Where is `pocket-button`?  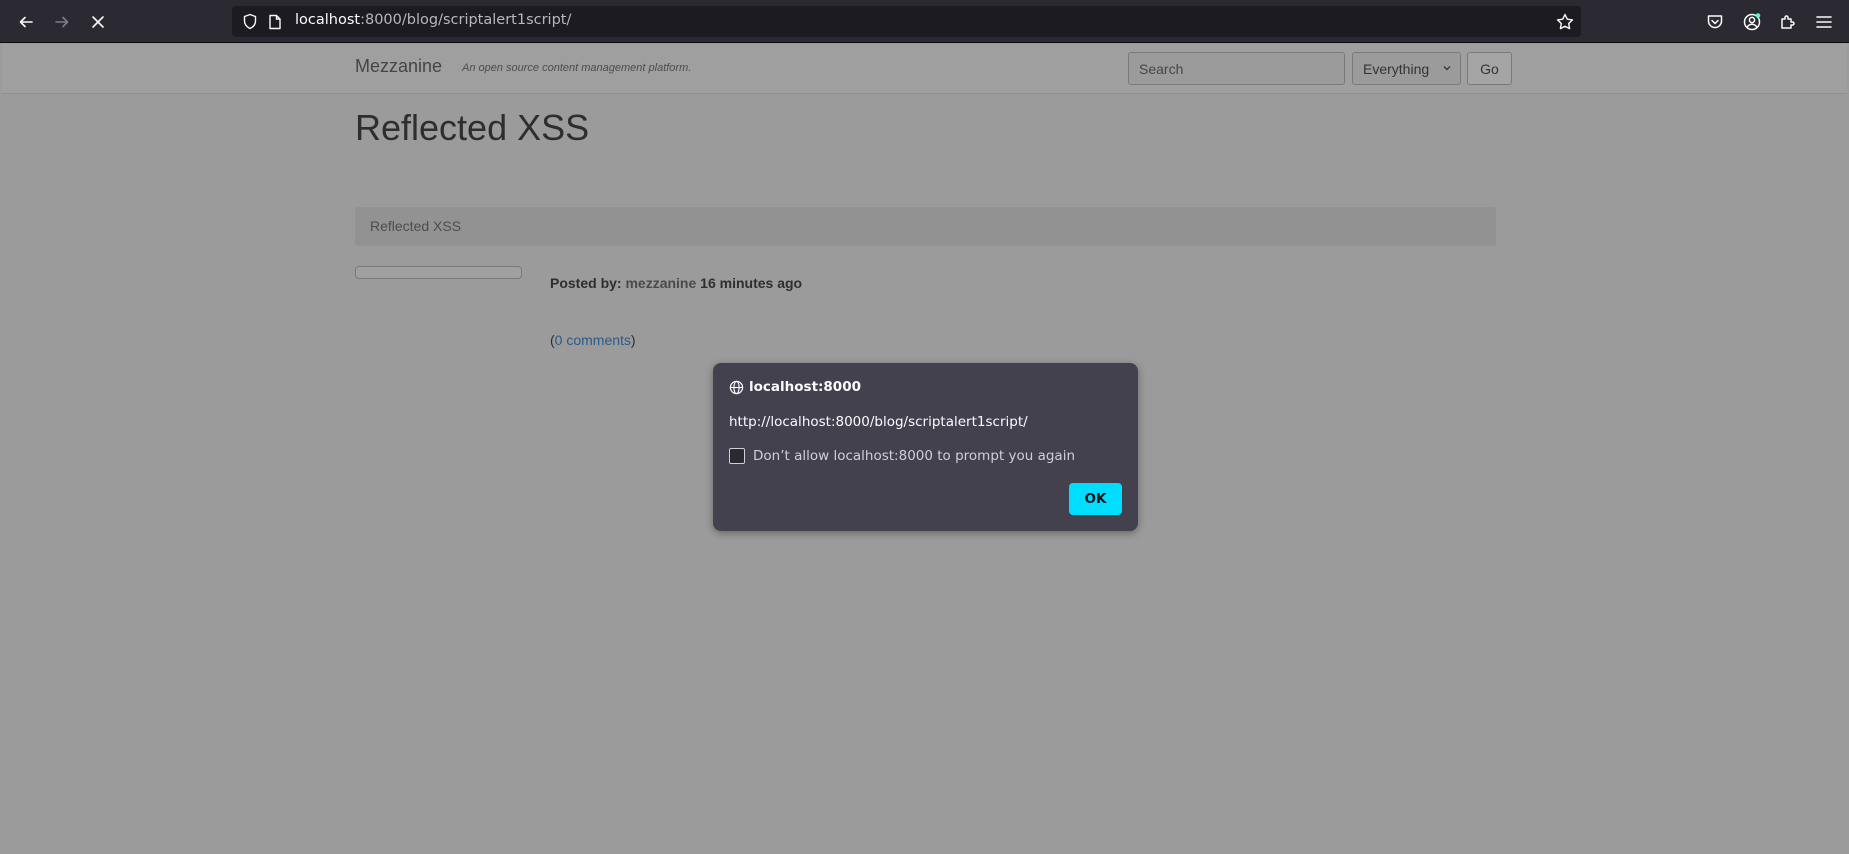
pocket-button is located at coordinates (1715, 22).